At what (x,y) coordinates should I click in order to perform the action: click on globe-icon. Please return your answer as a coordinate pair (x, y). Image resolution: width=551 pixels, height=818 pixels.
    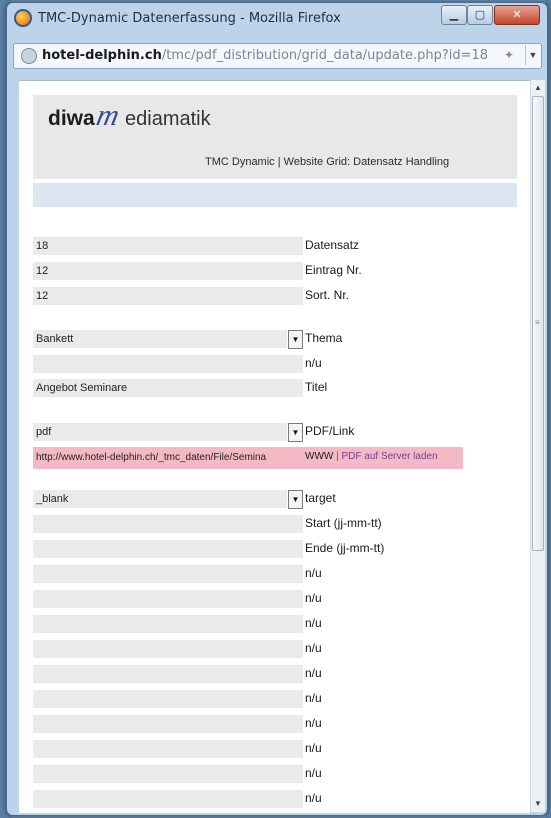
    Looking at the image, I should click on (29, 56).